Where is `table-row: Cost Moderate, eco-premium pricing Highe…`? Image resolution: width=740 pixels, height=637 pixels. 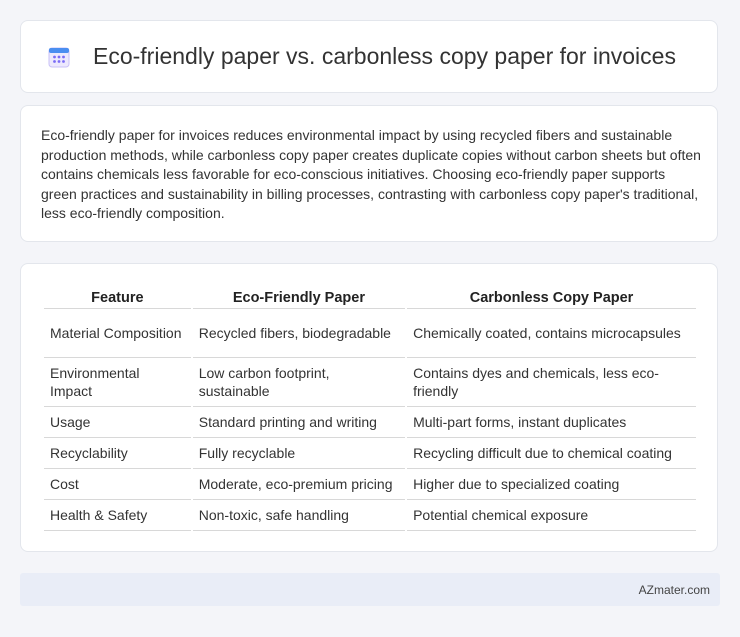 table-row: Cost Moderate, eco-premium pricing Highe… is located at coordinates (370, 484).